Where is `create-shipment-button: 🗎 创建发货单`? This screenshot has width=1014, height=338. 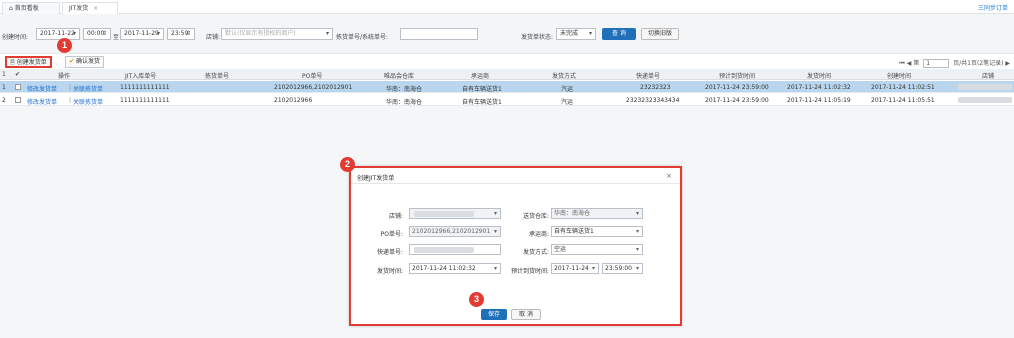
create-shipment-button: 🗎 创建发货单 is located at coordinates (28, 62).